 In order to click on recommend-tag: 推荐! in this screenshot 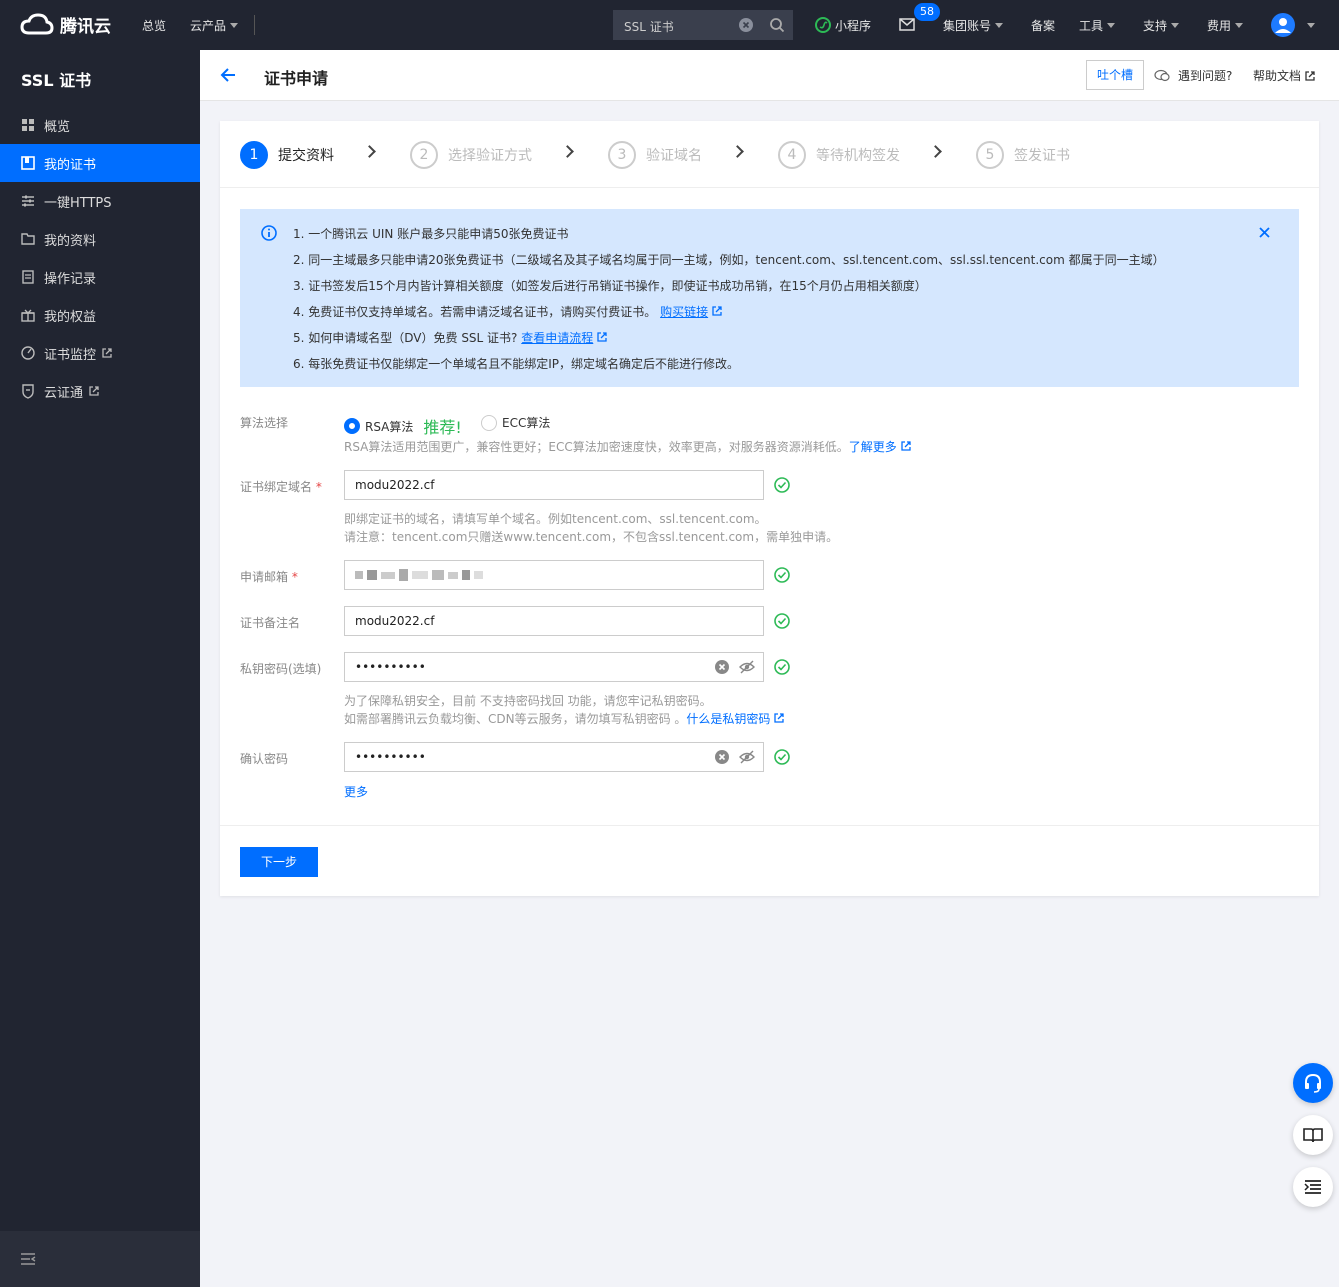, I will do `click(442, 427)`.